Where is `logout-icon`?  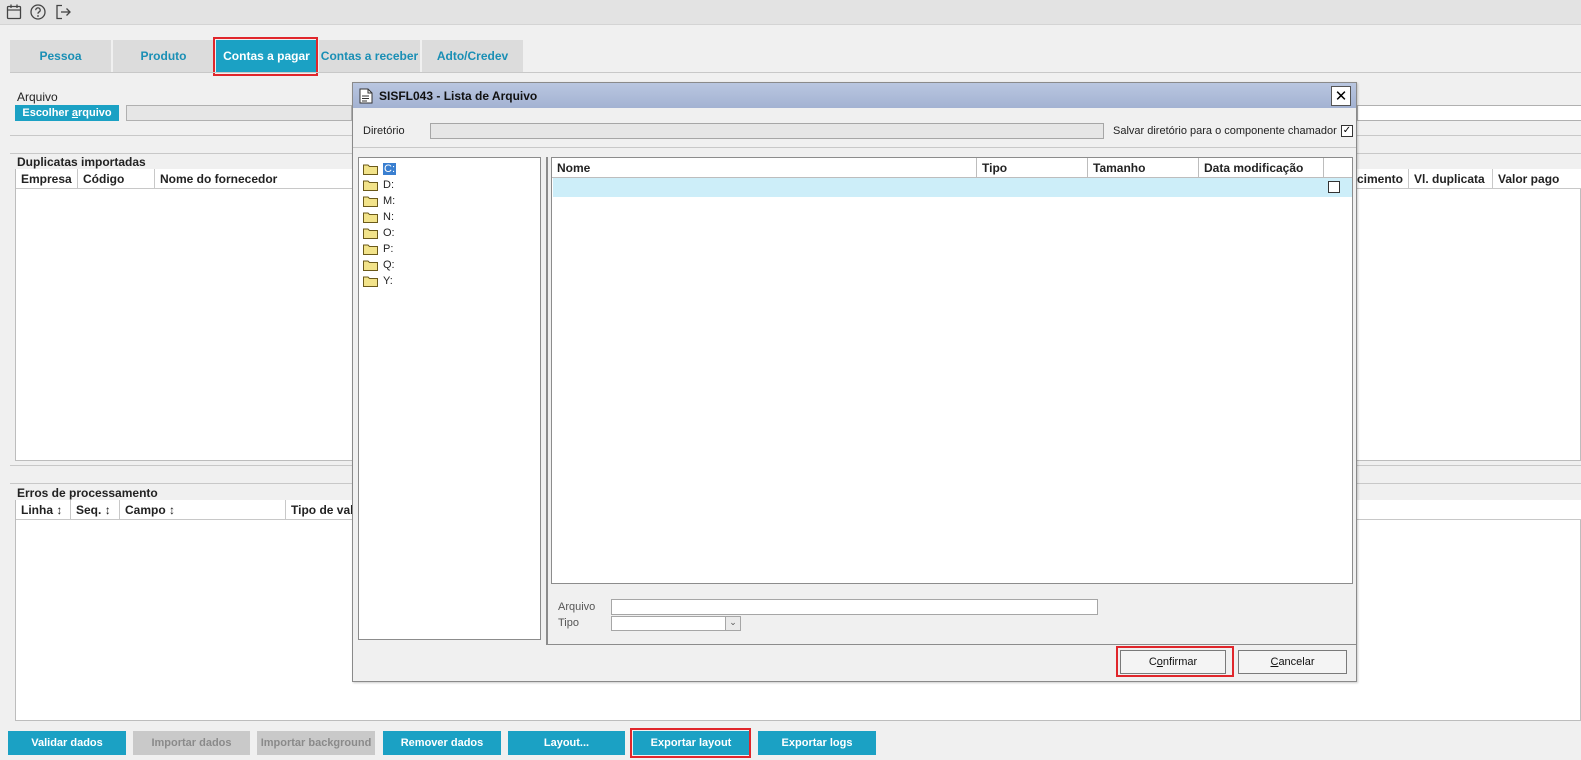 logout-icon is located at coordinates (63, 12).